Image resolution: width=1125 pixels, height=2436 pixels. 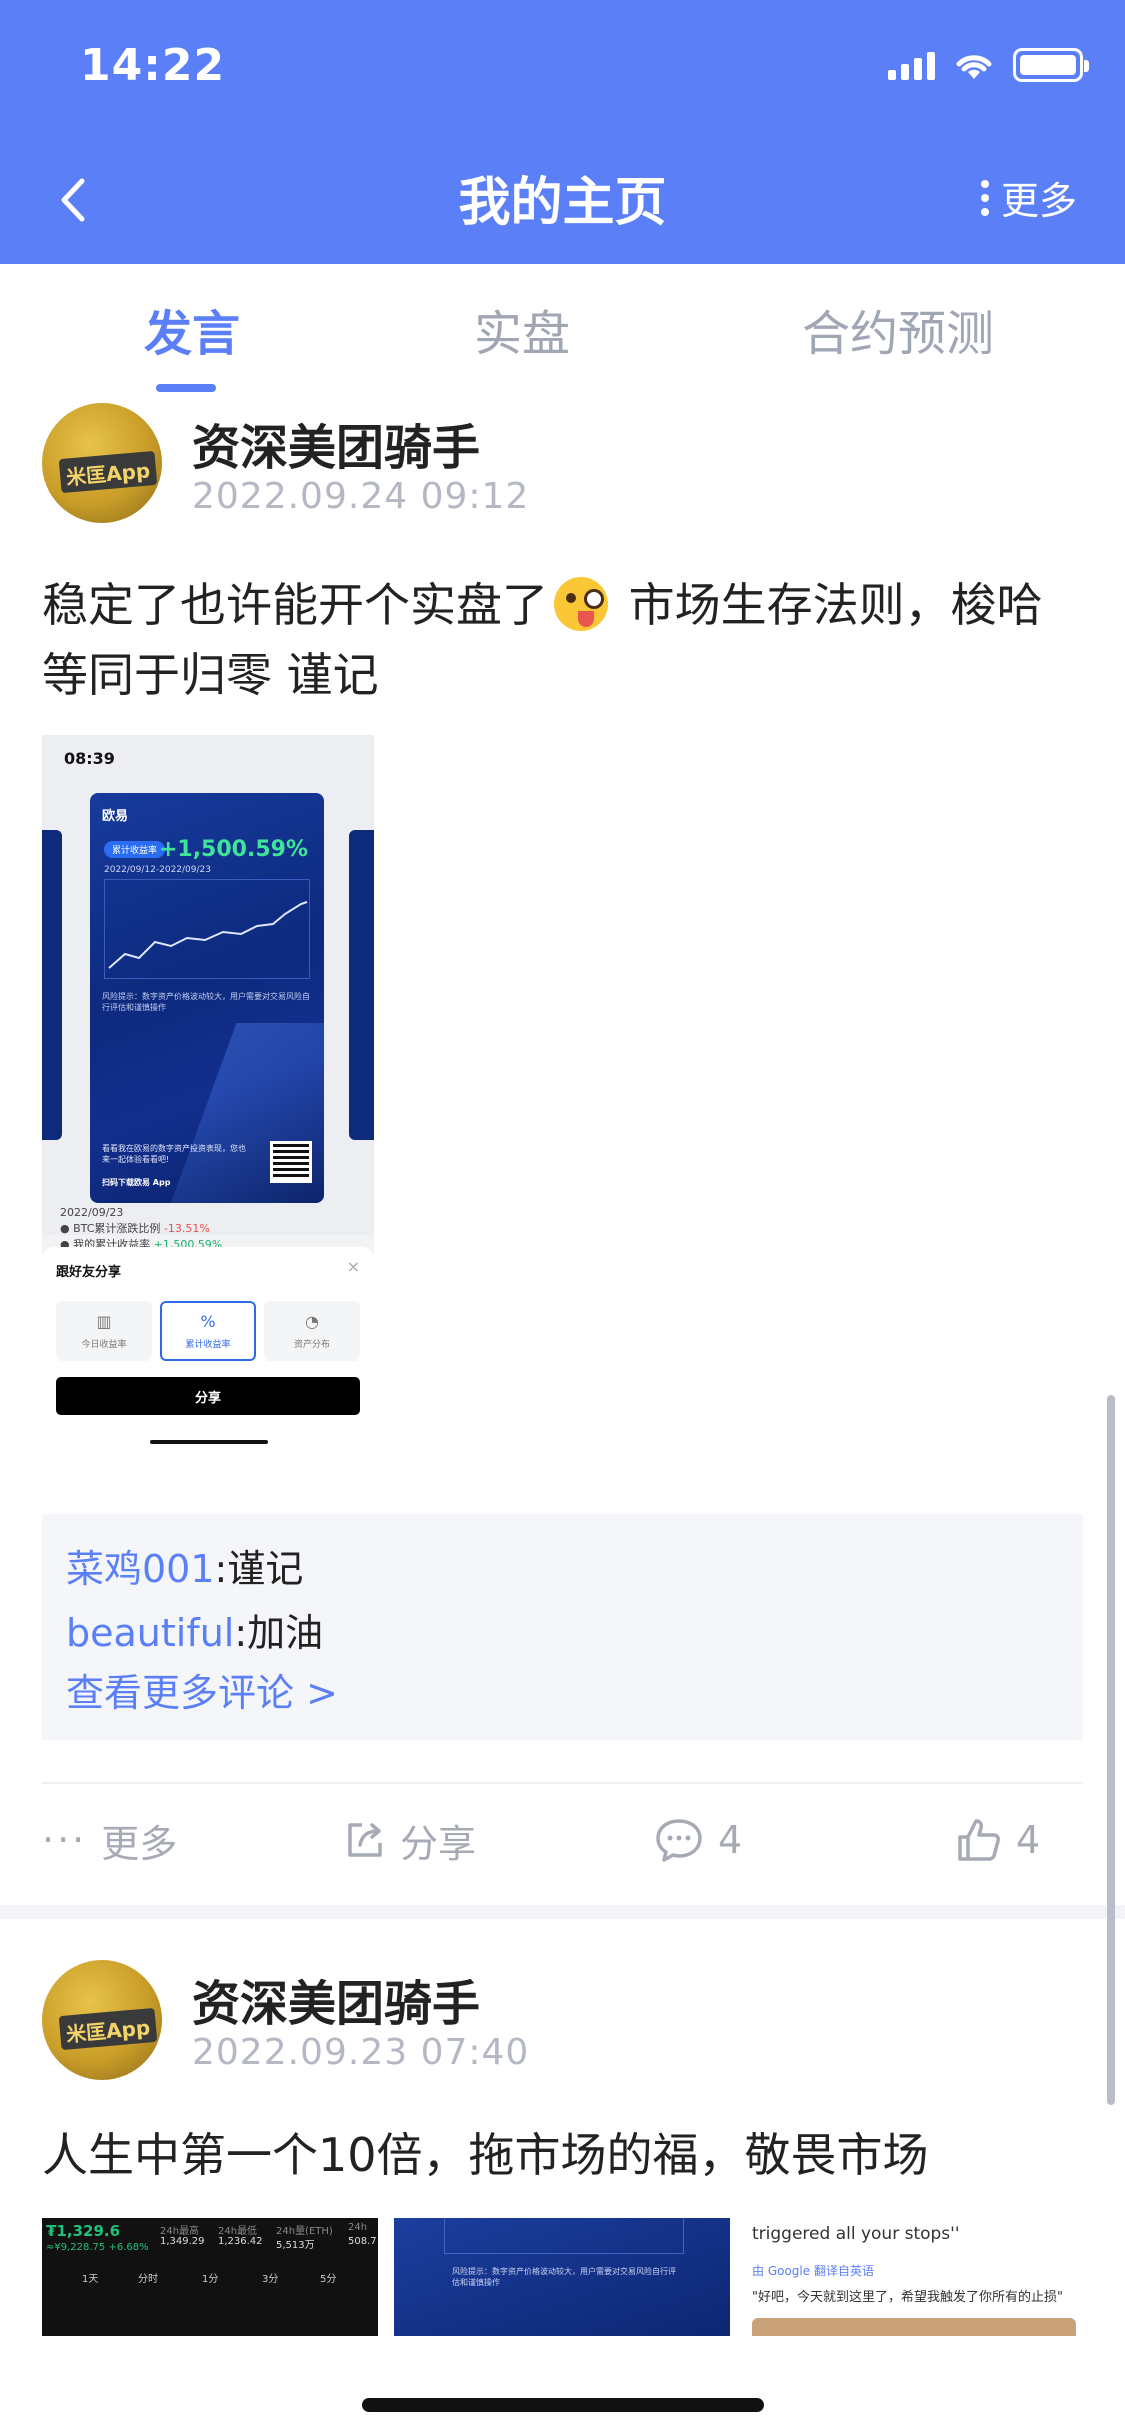 I want to click on share-button: 分享, so click(x=410, y=1840).